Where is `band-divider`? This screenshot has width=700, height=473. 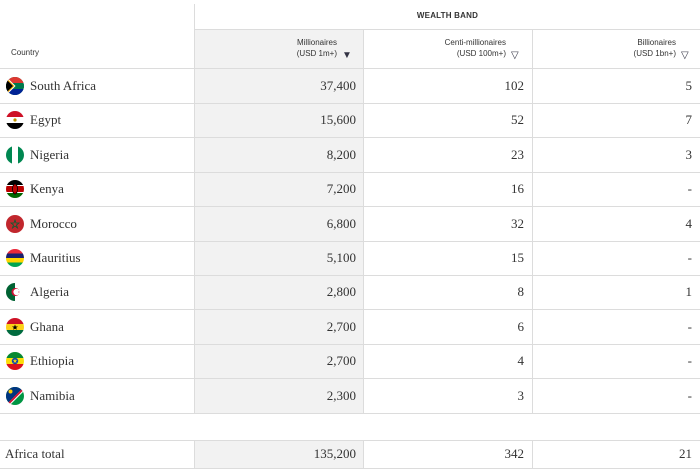 band-divider is located at coordinates (447, 29).